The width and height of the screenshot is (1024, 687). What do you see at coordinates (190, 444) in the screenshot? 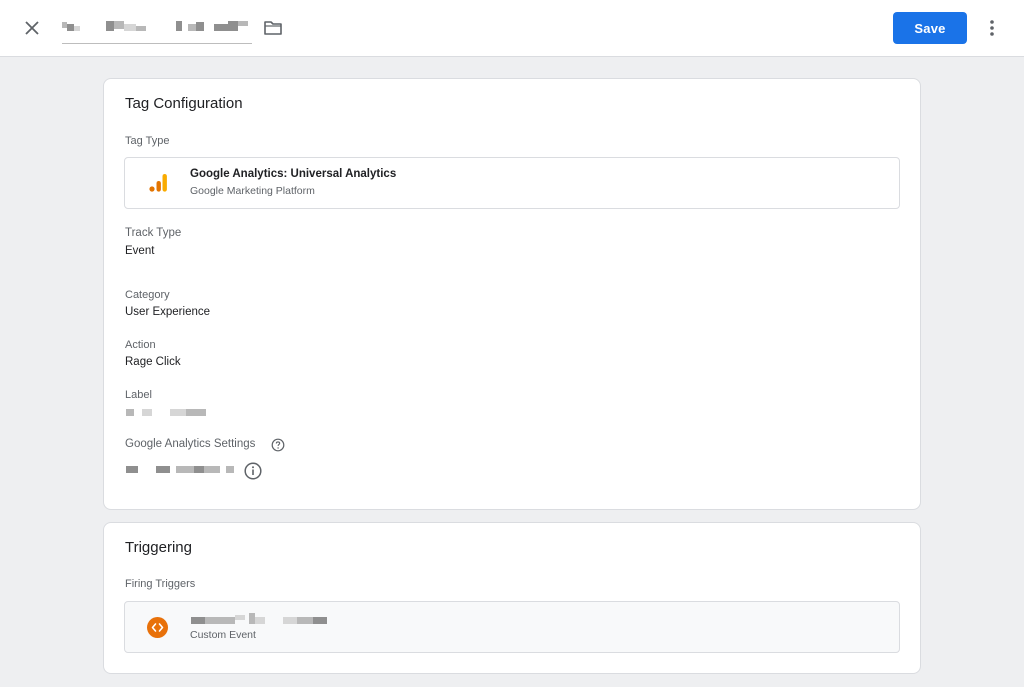
I see `ga-settings-label: Google Analytics Settings` at bounding box center [190, 444].